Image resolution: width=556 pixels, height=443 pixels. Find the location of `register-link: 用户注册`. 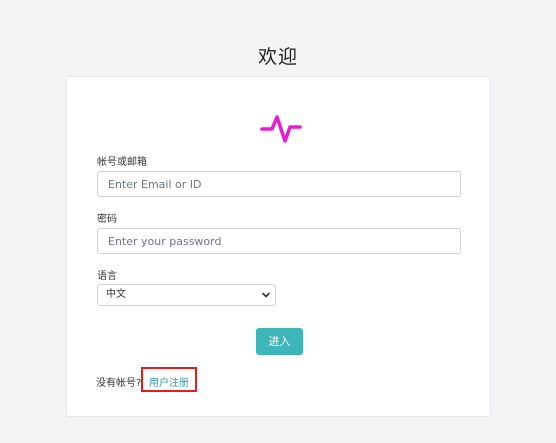

register-link: 用户注册 is located at coordinates (169, 381).